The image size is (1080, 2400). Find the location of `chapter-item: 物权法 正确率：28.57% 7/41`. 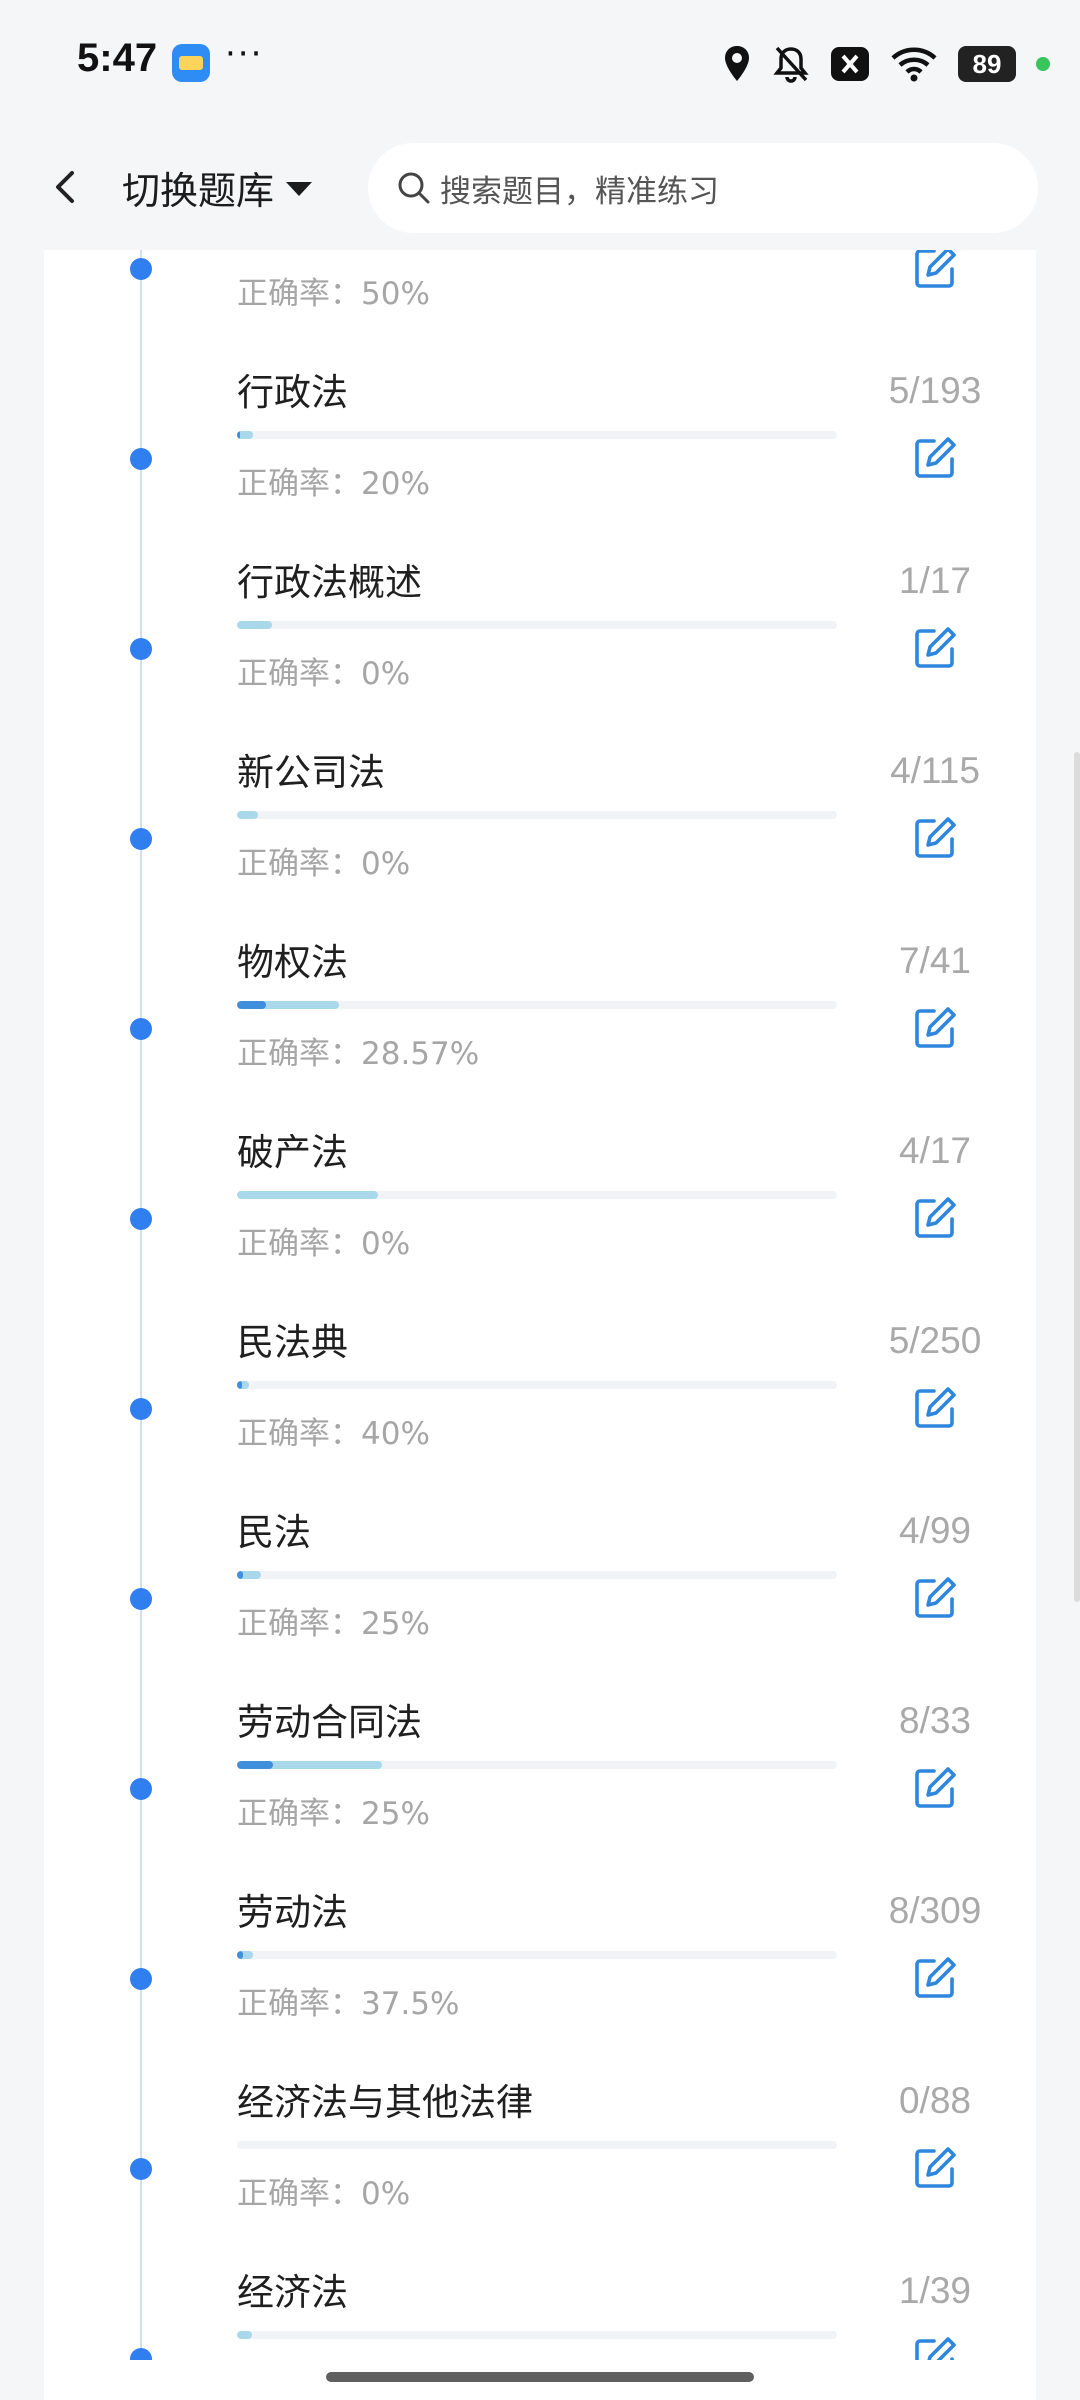

chapter-item: 物权法 正确率：28.57% 7/41 is located at coordinates (540, 976).